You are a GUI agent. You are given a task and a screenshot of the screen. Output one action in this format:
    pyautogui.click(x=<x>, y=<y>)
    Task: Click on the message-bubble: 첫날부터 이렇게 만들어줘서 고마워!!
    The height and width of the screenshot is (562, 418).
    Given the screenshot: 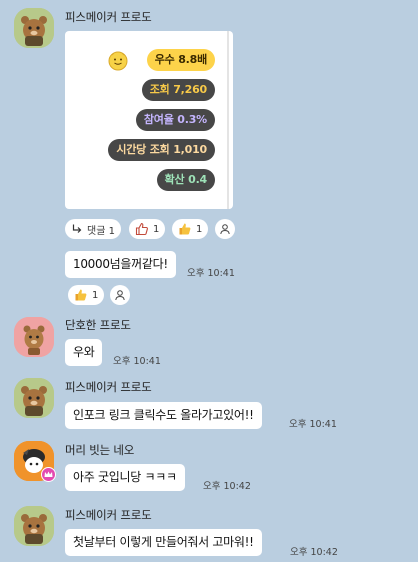 What is the action you would take?
    pyautogui.click(x=163, y=542)
    